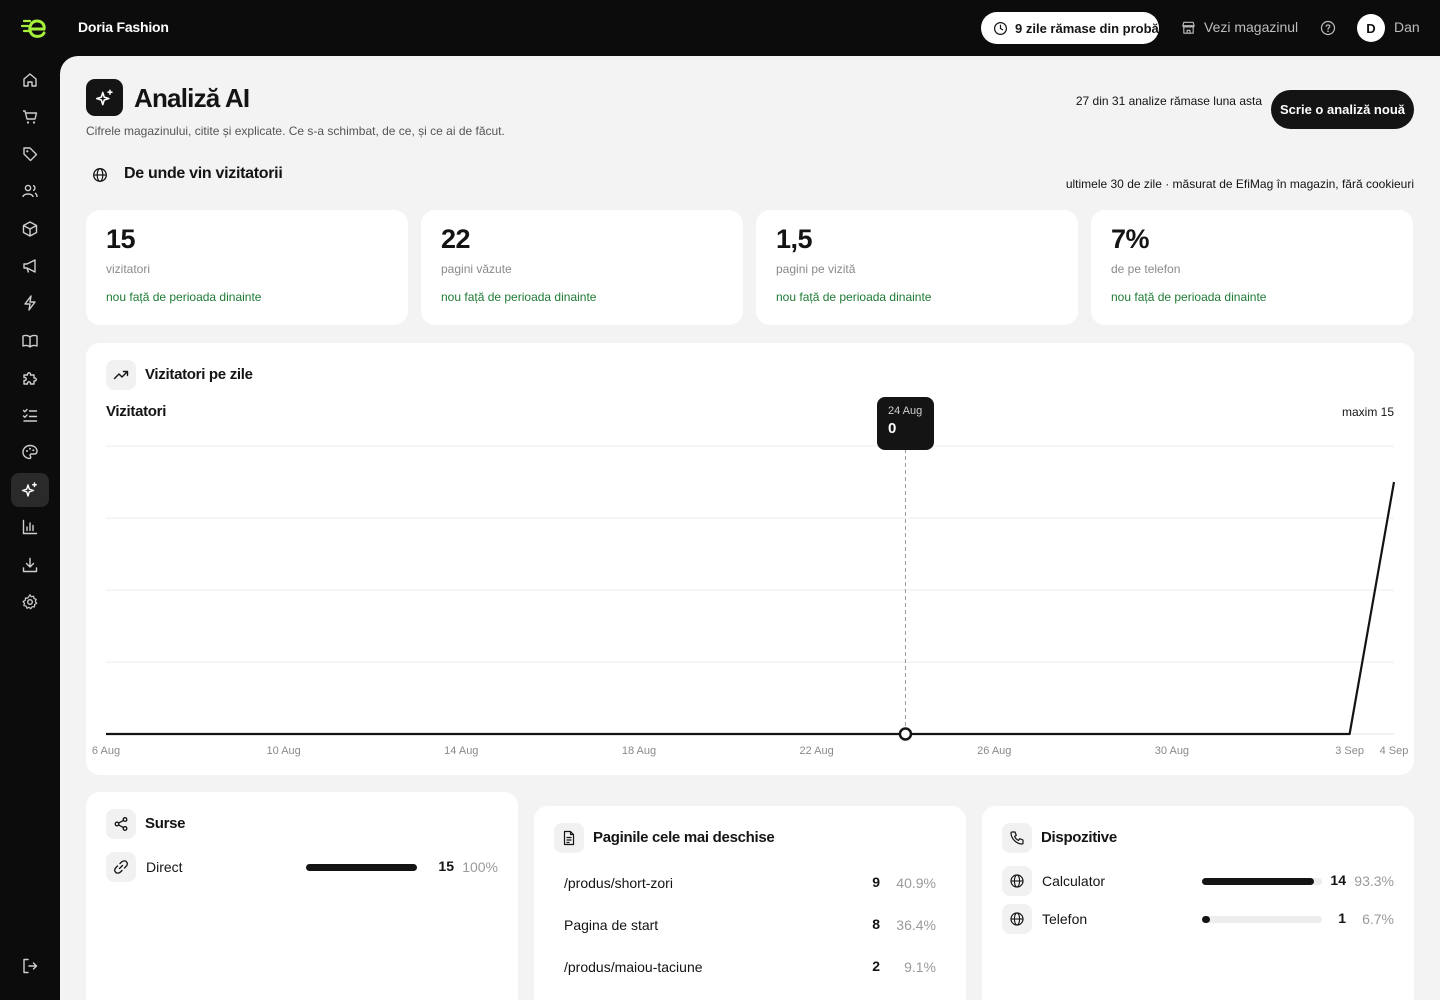 Image resolution: width=1440 pixels, height=1000 pixels. Describe the element at coordinates (123, 27) in the screenshot. I see `store-name: Doria Fashion` at that location.